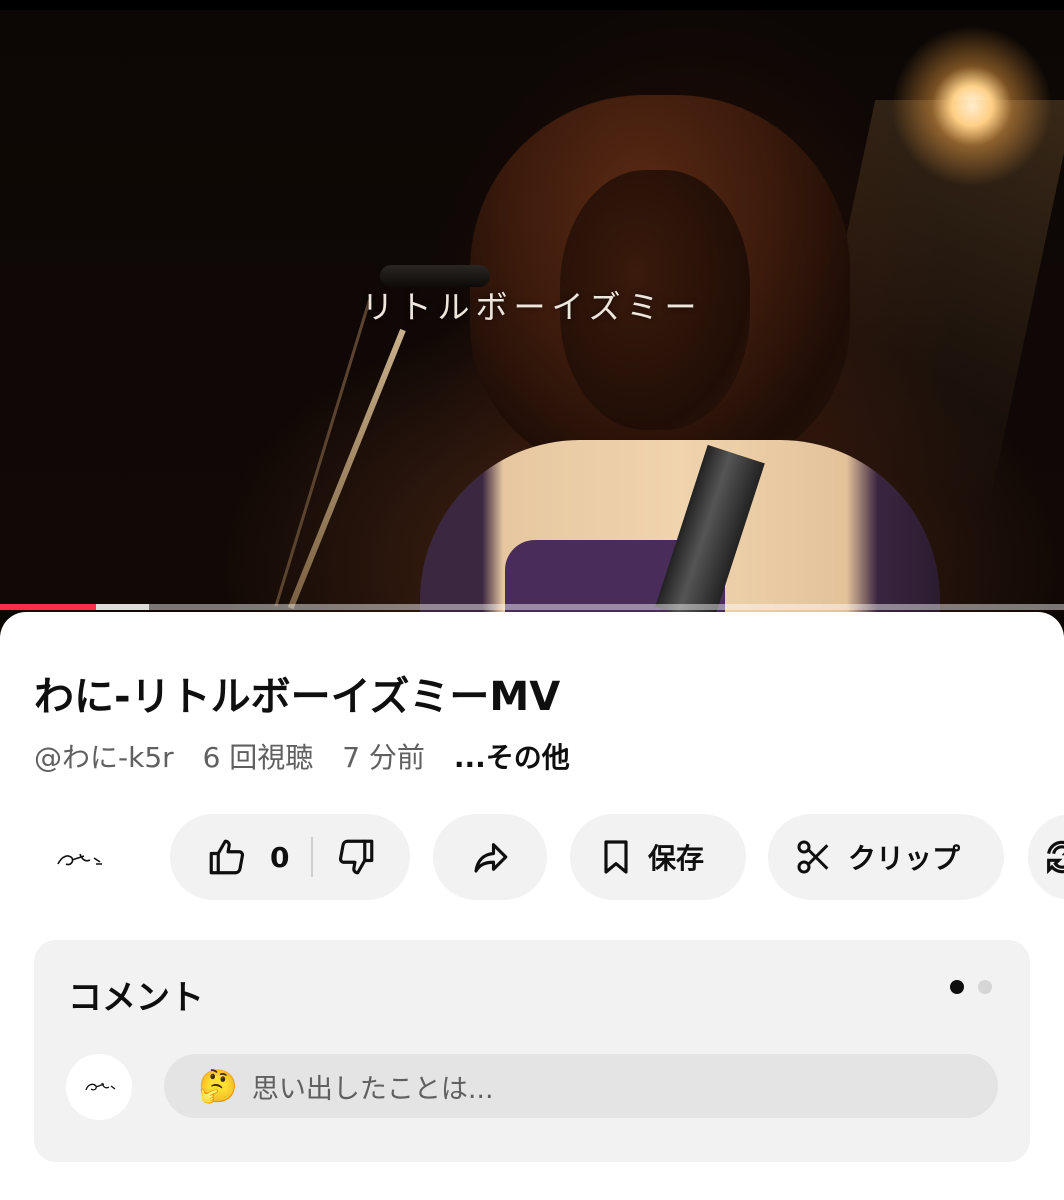 The image size is (1064, 1200). Describe the element at coordinates (814, 857) in the screenshot. I see `scissors-icon` at that location.